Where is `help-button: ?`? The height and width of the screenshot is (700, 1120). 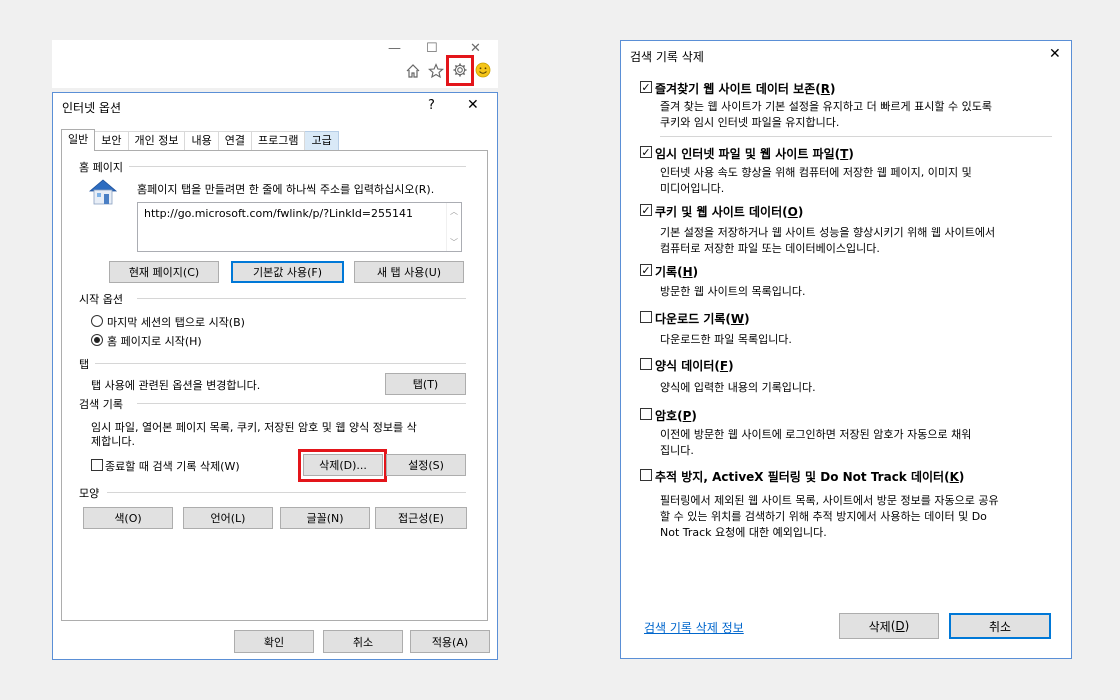 help-button: ? is located at coordinates (431, 105).